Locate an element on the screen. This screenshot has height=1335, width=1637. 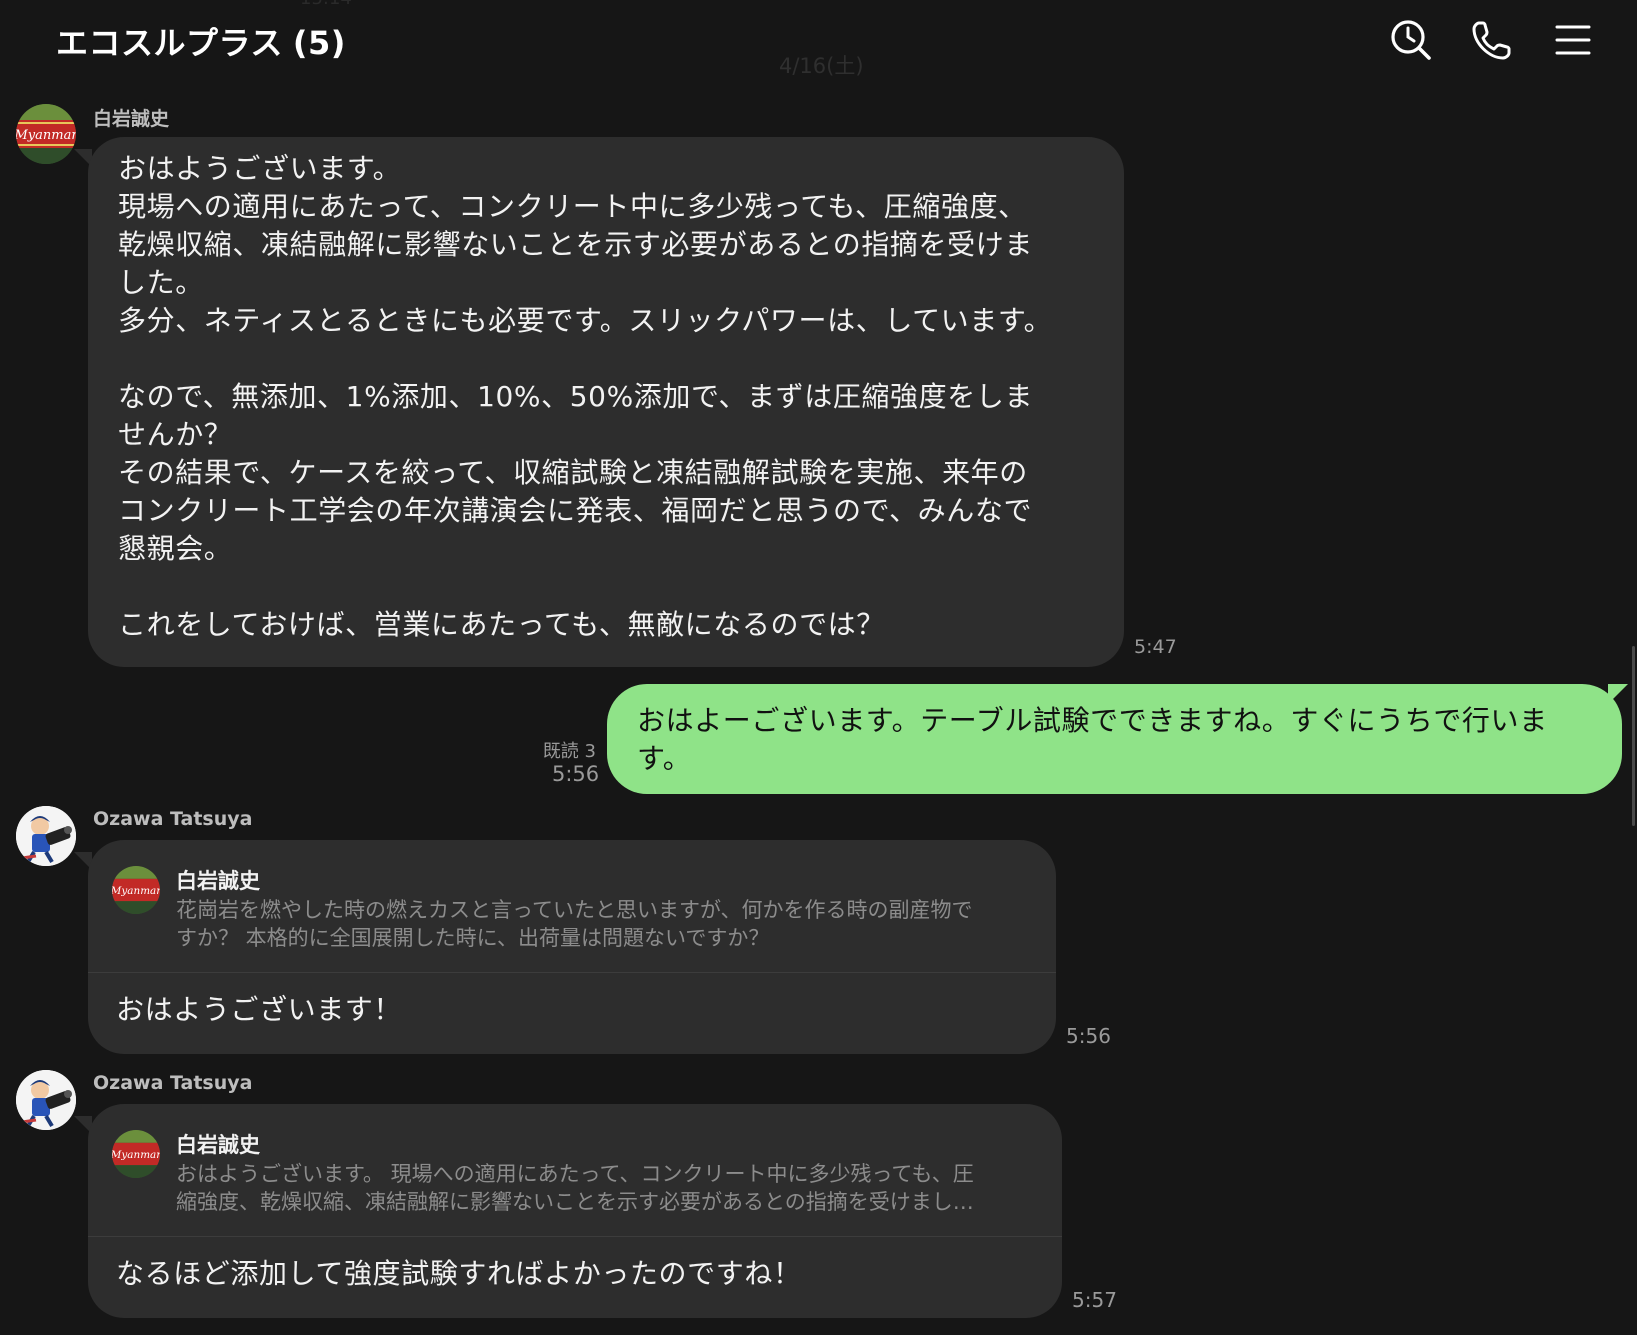
message-time: 5:57 is located at coordinates (1094, 1300).